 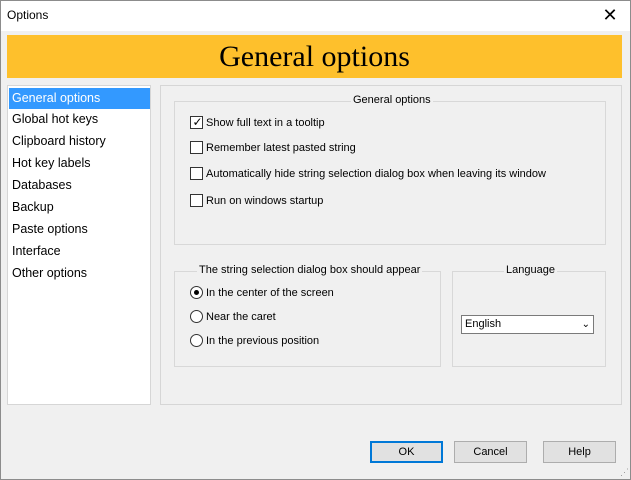 What do you see at coordinates (490, 452) in the screenshot?
I see `cancel-button: Cancel` at bounding box center [490, 452].